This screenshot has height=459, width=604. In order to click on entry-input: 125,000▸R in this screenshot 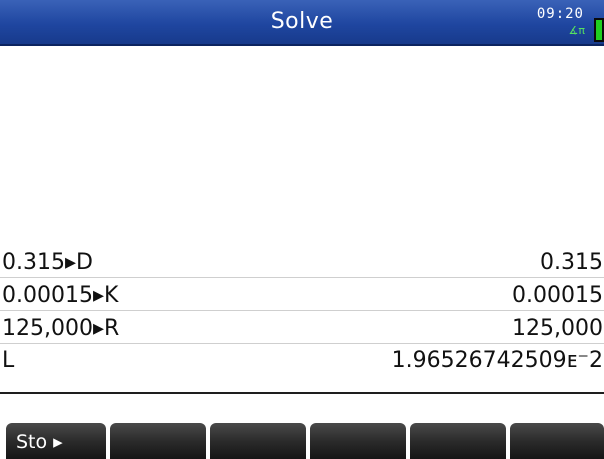, I will do `click(61, 328)`.